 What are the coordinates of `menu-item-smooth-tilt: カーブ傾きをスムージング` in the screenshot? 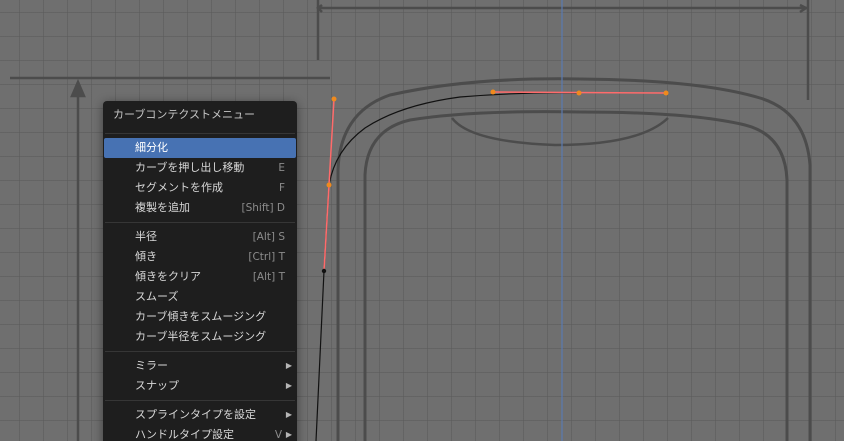 It's located at (200, 317).